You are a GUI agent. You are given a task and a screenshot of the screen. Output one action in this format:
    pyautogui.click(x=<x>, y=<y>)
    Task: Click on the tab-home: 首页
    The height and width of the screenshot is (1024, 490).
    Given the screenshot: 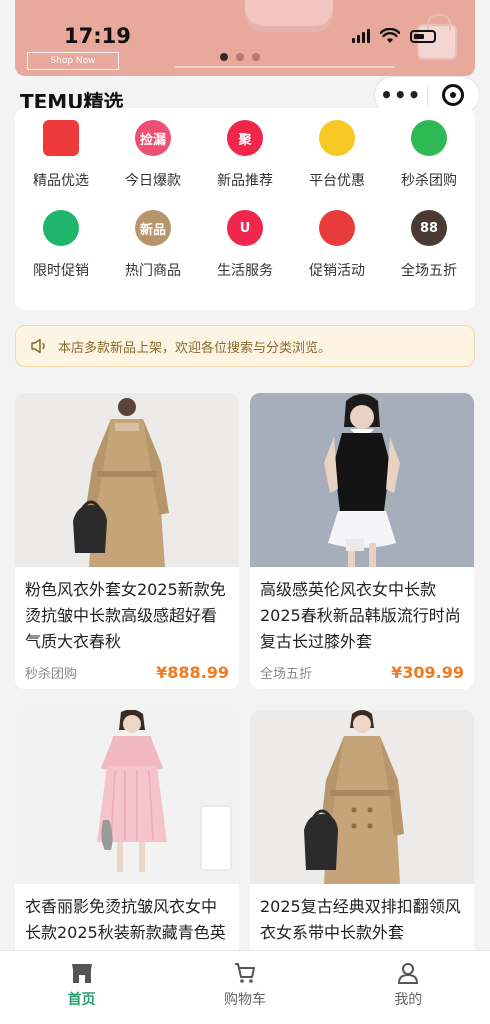 What is the action you would take?
    pyautogui.click(x=81, y=987)
    